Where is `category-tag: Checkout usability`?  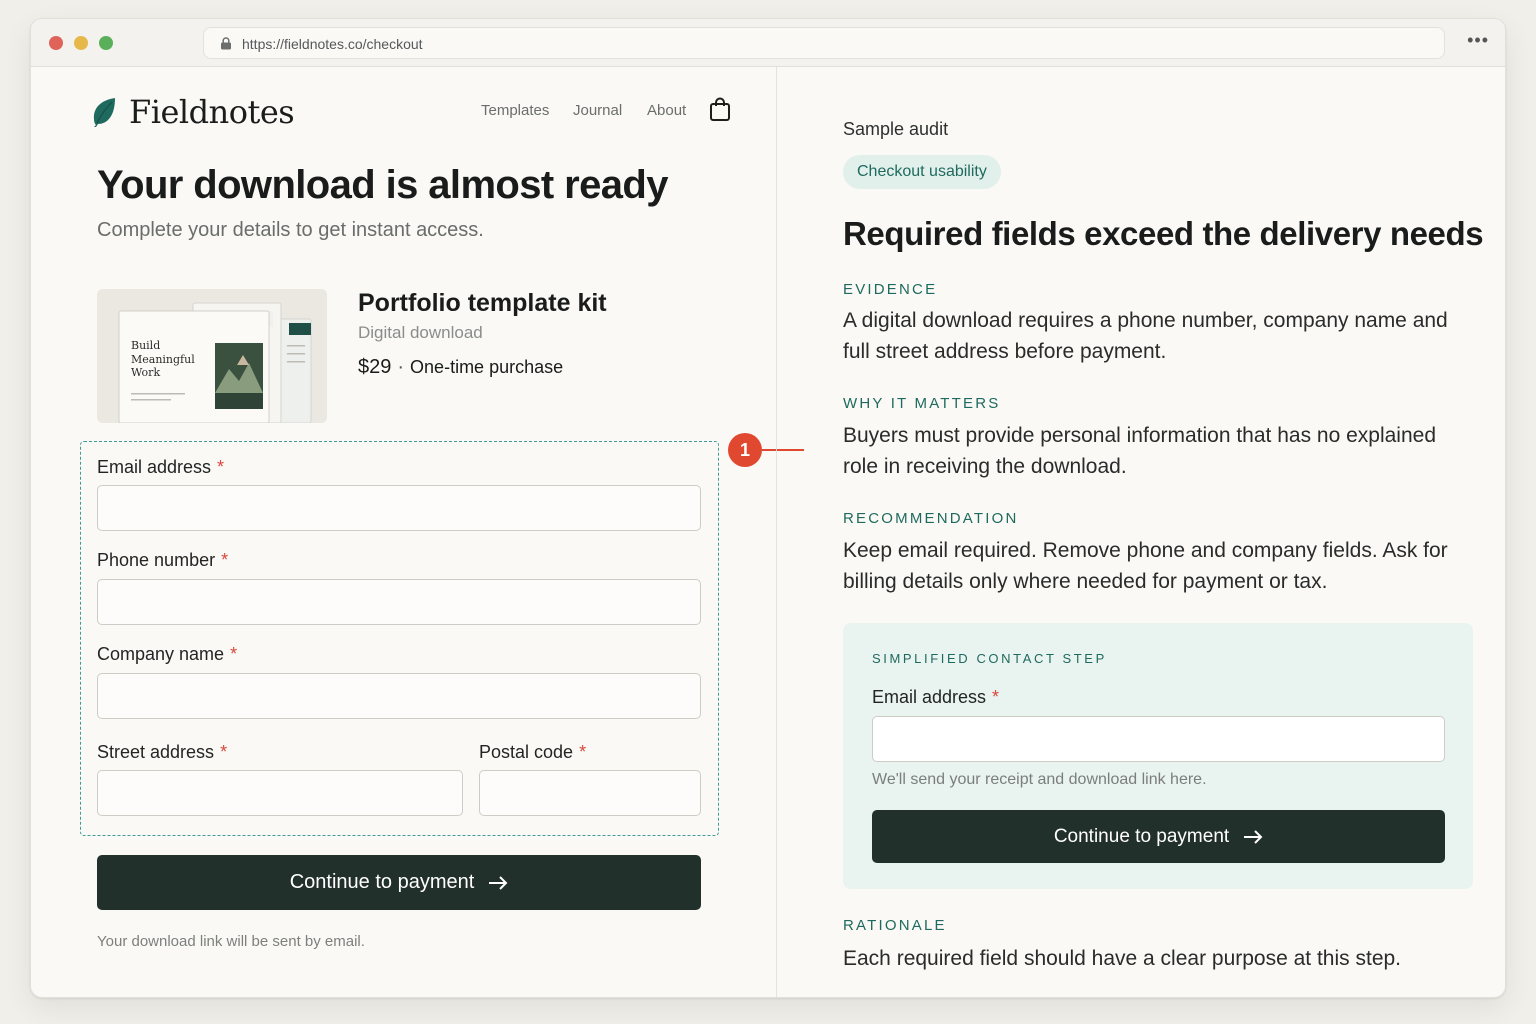 category-tag: Checkout usability is located at coordinates (922, 172).